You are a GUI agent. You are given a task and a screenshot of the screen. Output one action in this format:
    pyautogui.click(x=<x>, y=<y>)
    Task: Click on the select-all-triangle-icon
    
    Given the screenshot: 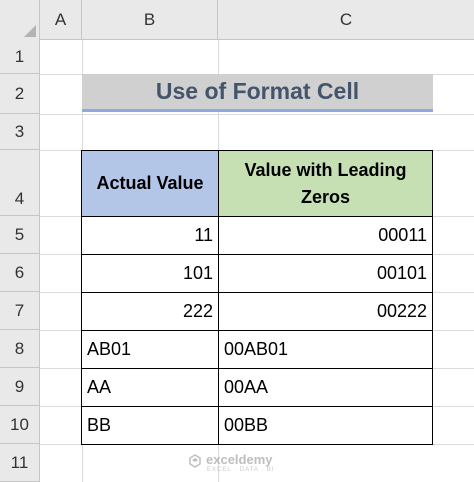 What is the action you would take?
    pyautogui.click(x=30, y=31)
    